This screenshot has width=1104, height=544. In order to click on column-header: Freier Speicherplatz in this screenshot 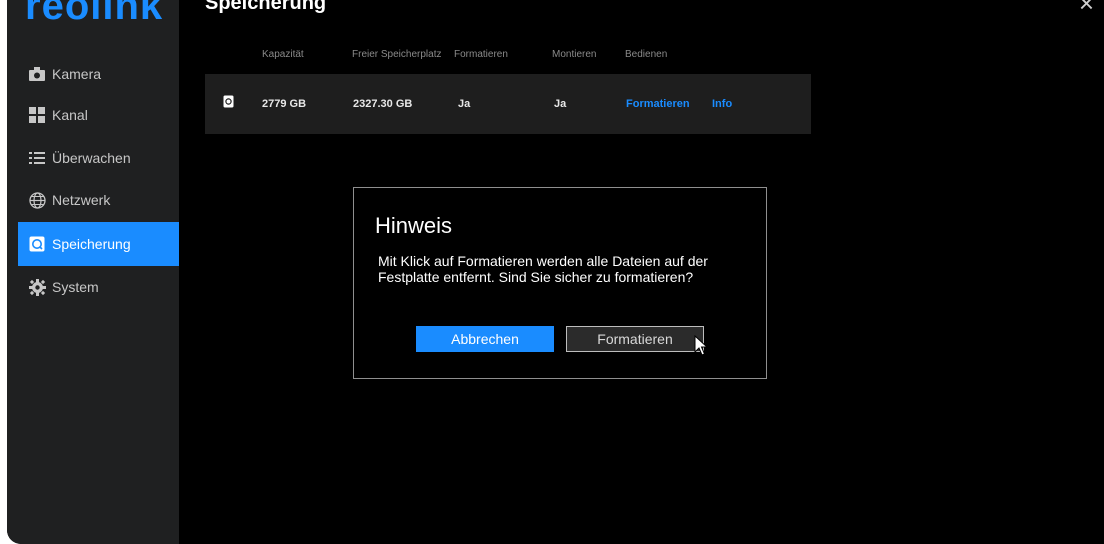, I will do `click(397, 54)`.